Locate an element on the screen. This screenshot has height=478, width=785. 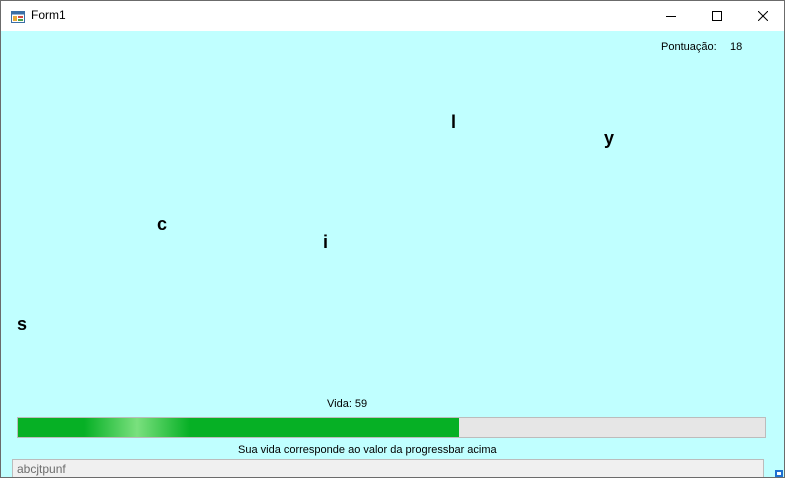
minimize-icon is located at coordinates (671, 16).